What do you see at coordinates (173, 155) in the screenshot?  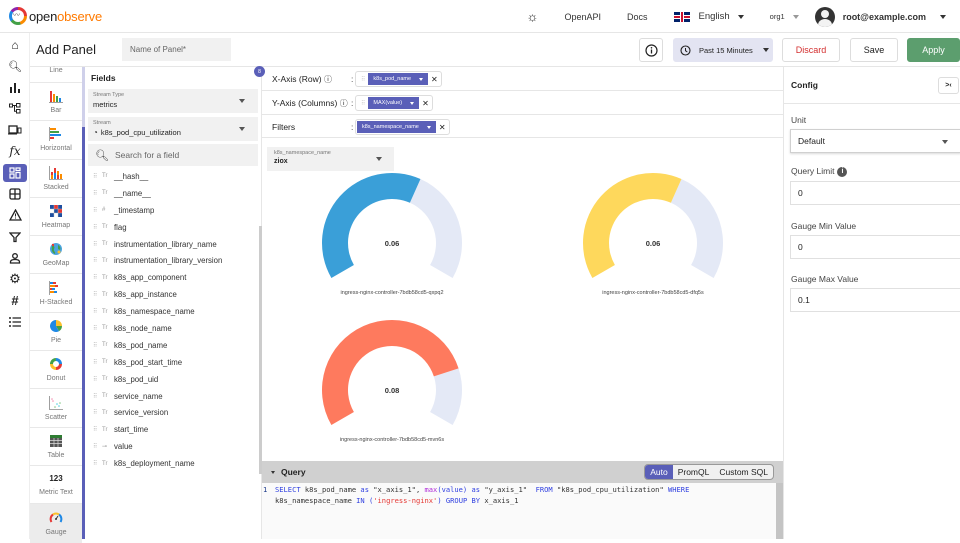 I see `field-search-input: 🔍︎ Search for a field` at bounding box center [173, 155].